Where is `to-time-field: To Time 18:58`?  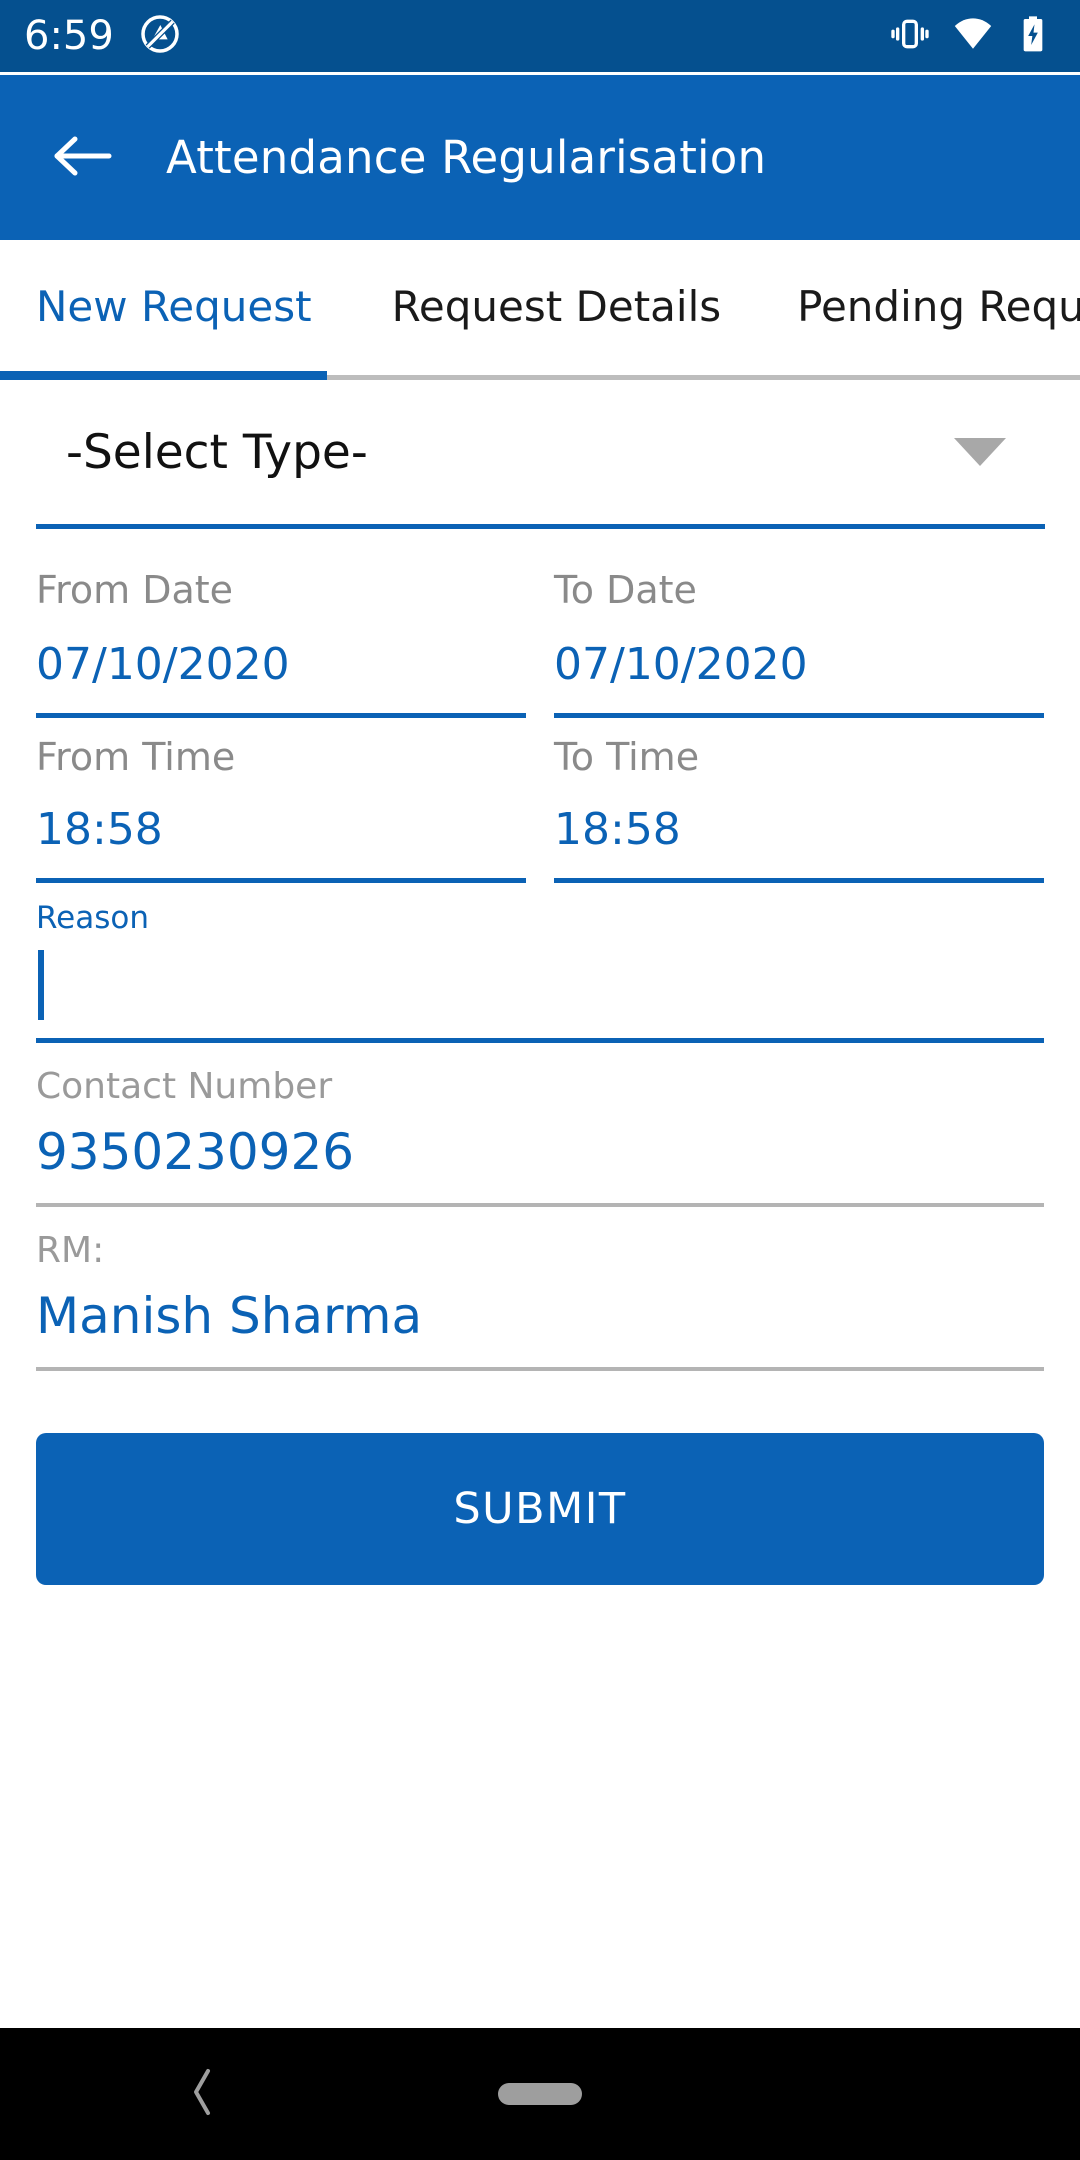
to-time-field: To Time 18:58 is located at coordinates (810, 806).